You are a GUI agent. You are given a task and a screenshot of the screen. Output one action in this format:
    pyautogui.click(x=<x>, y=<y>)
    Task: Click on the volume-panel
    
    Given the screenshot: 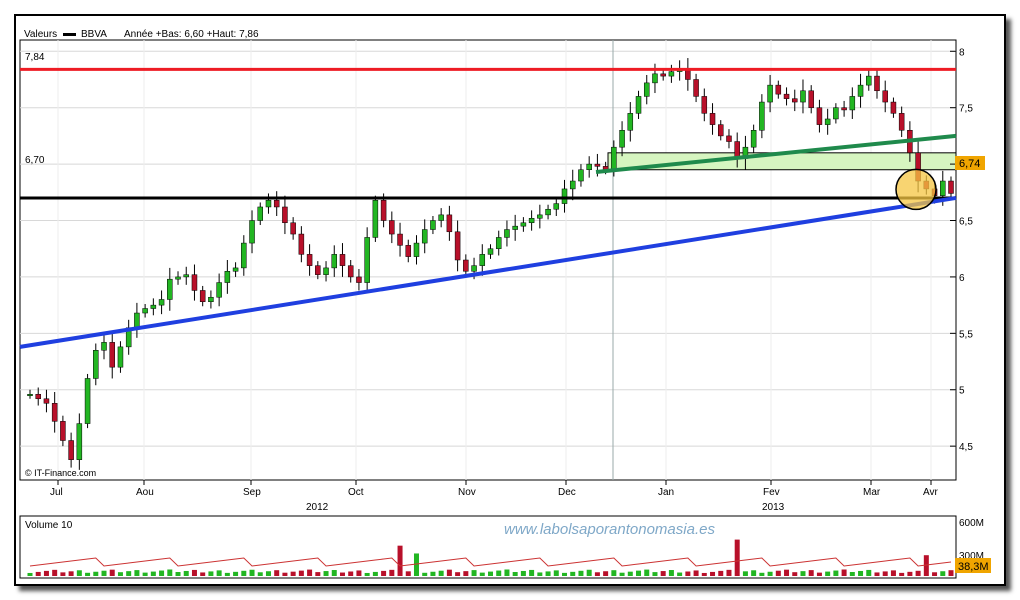 What is the action you would take?
    pyautogui.click(x=488, y=547)
    